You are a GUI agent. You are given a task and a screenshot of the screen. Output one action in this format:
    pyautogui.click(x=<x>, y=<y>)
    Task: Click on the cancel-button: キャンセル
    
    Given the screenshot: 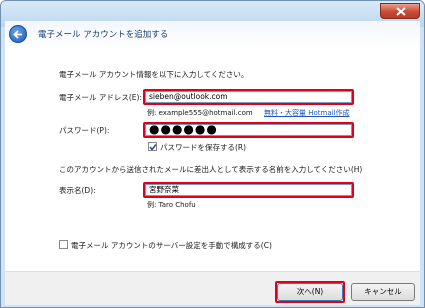 What is the action you would take?
    pyautogui.click(x=383, y=292)
    